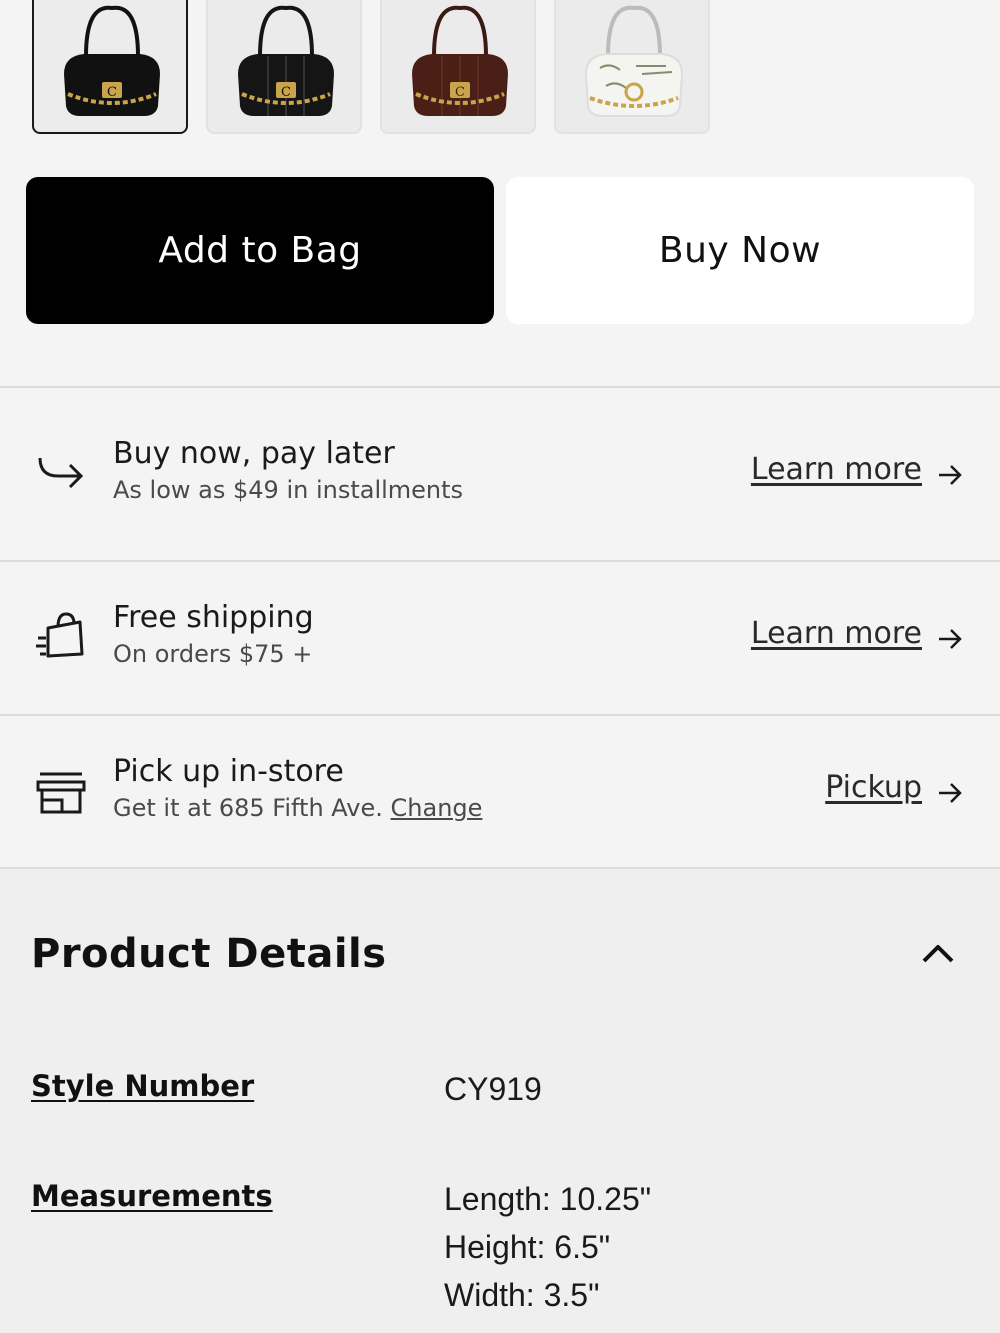 This screenshot has width=1000, height=1333. I want to click on buy-now-button: Buy Now, so click(740, 250).